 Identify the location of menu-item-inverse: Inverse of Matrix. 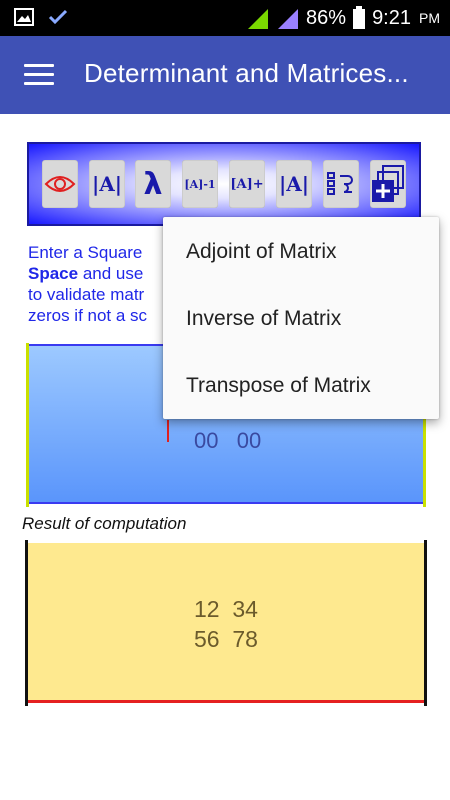
(301, 319).